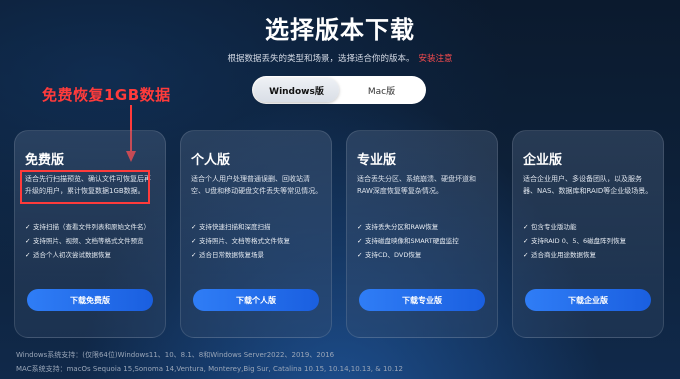 The image size is (680, 379). Describe the element at coordinates (227, 255) in the screenshot. I see `feature-item: ✓ 适合日常数据恢复场景` at that location.